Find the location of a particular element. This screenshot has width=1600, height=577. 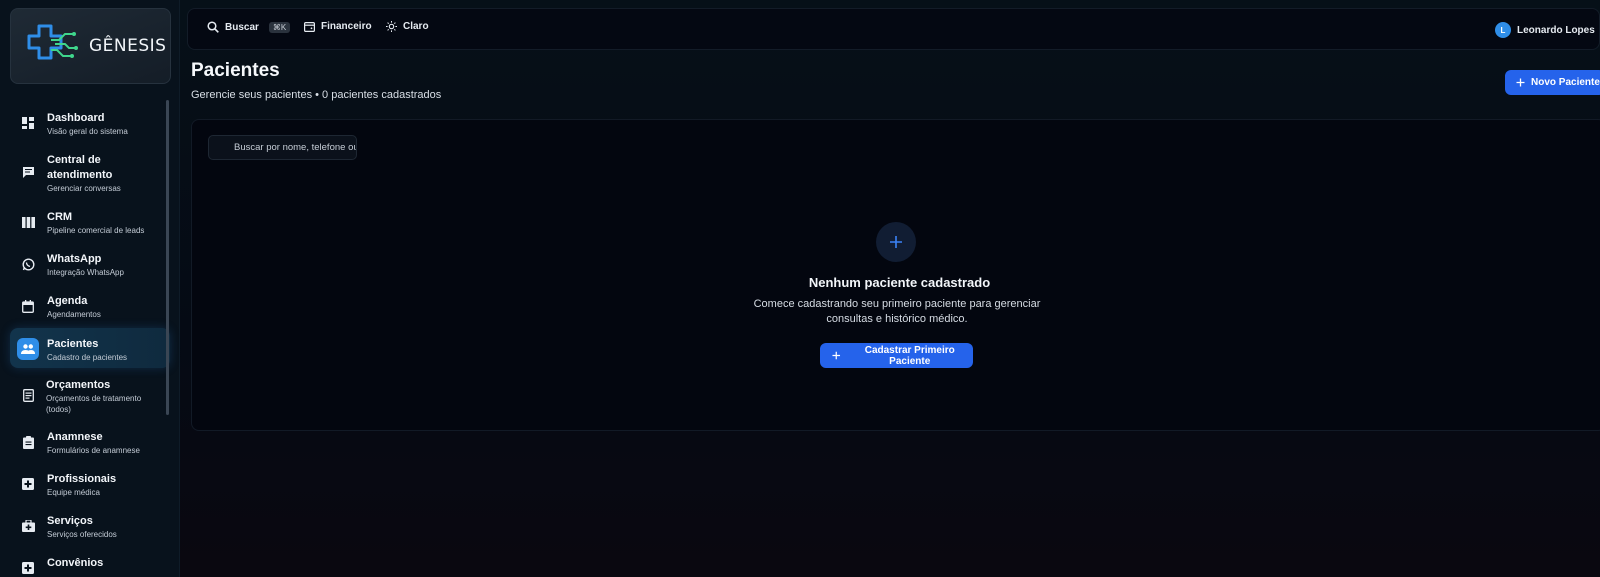

sidebar-item-label: Convênios is located at coordinates (75, 563).